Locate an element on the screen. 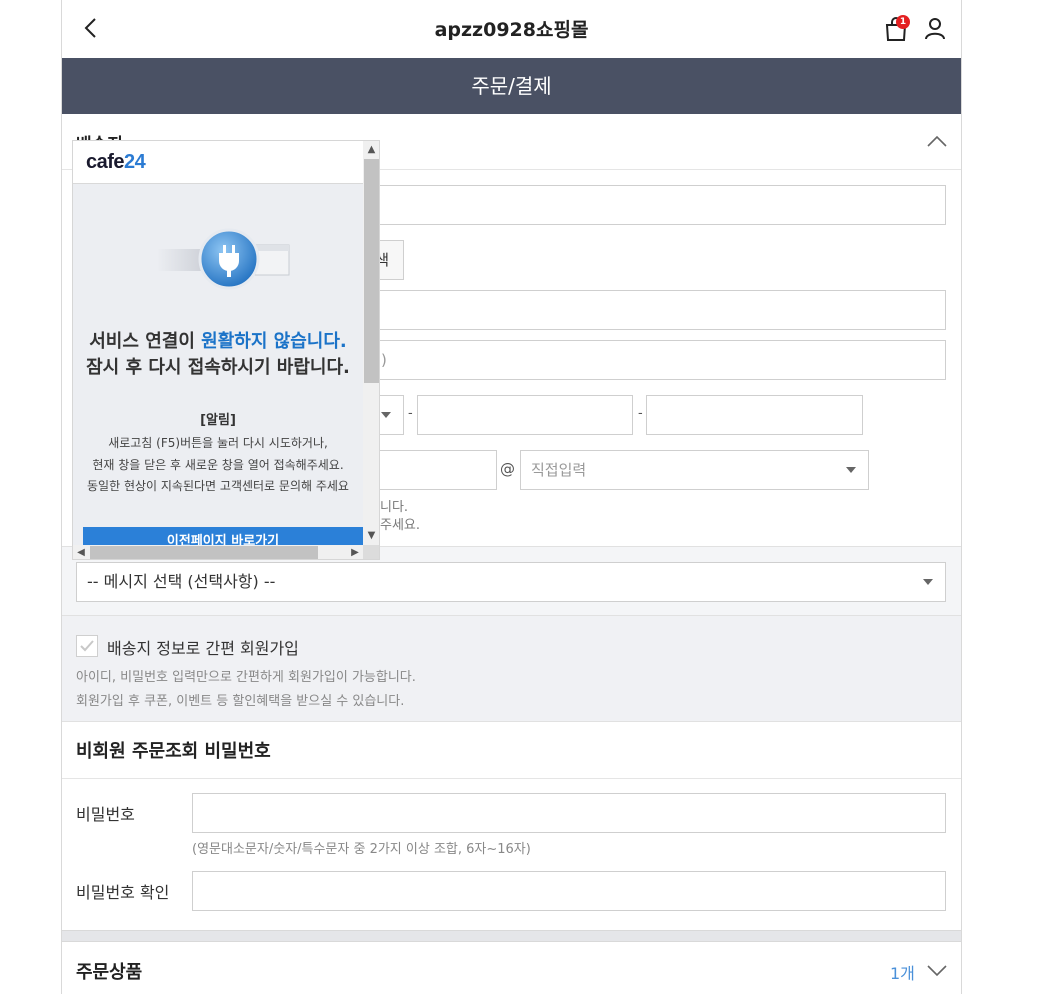  plug-icon is located at coordinates (223, 259).